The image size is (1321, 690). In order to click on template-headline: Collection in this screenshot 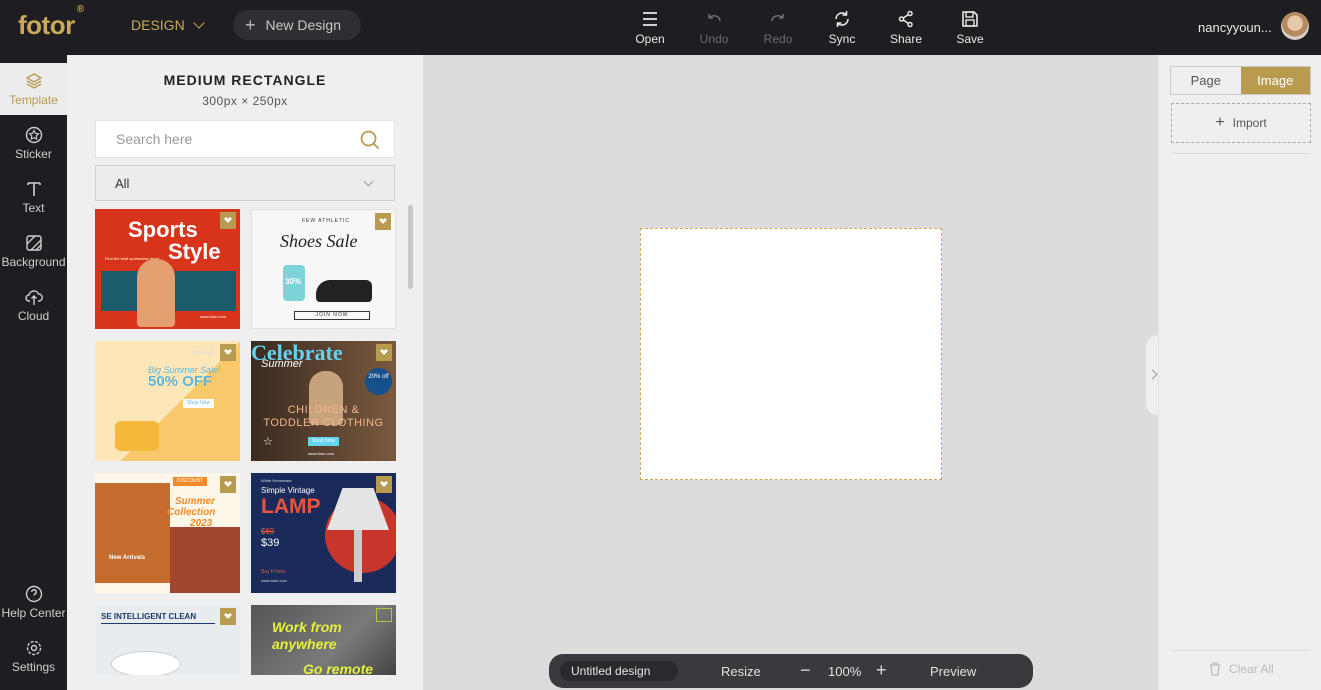, I will do `click(191, 512)`.